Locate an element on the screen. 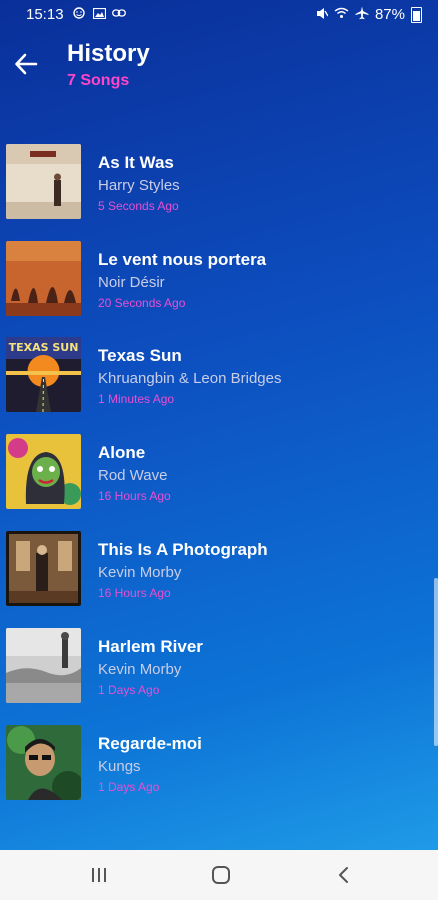 Image resolution: width=438 pixels, height=900 pixels. song-artist: Harry Styles is located at coordinates (139, 185).